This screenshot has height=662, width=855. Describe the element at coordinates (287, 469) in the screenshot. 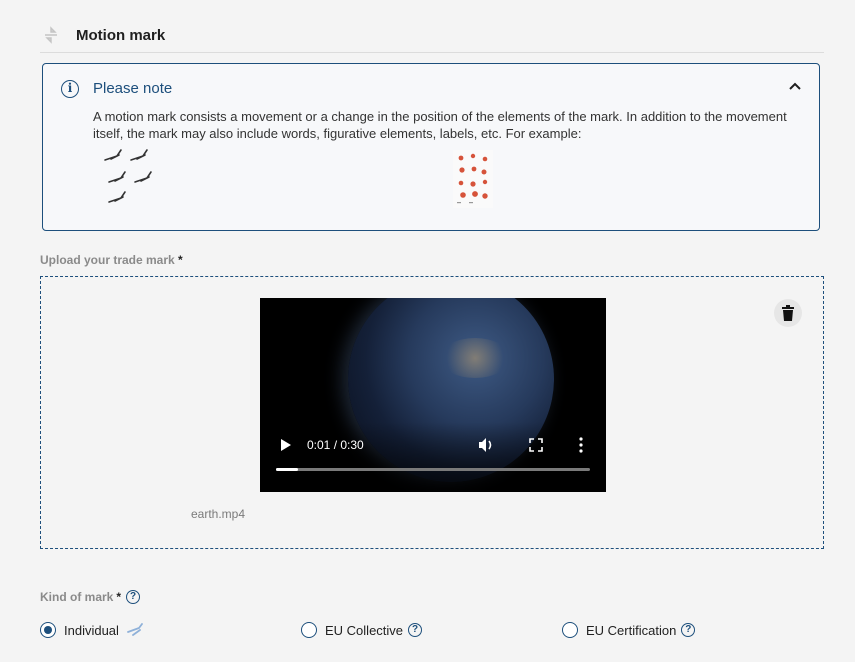

I see `video-progress-fill` at that location.